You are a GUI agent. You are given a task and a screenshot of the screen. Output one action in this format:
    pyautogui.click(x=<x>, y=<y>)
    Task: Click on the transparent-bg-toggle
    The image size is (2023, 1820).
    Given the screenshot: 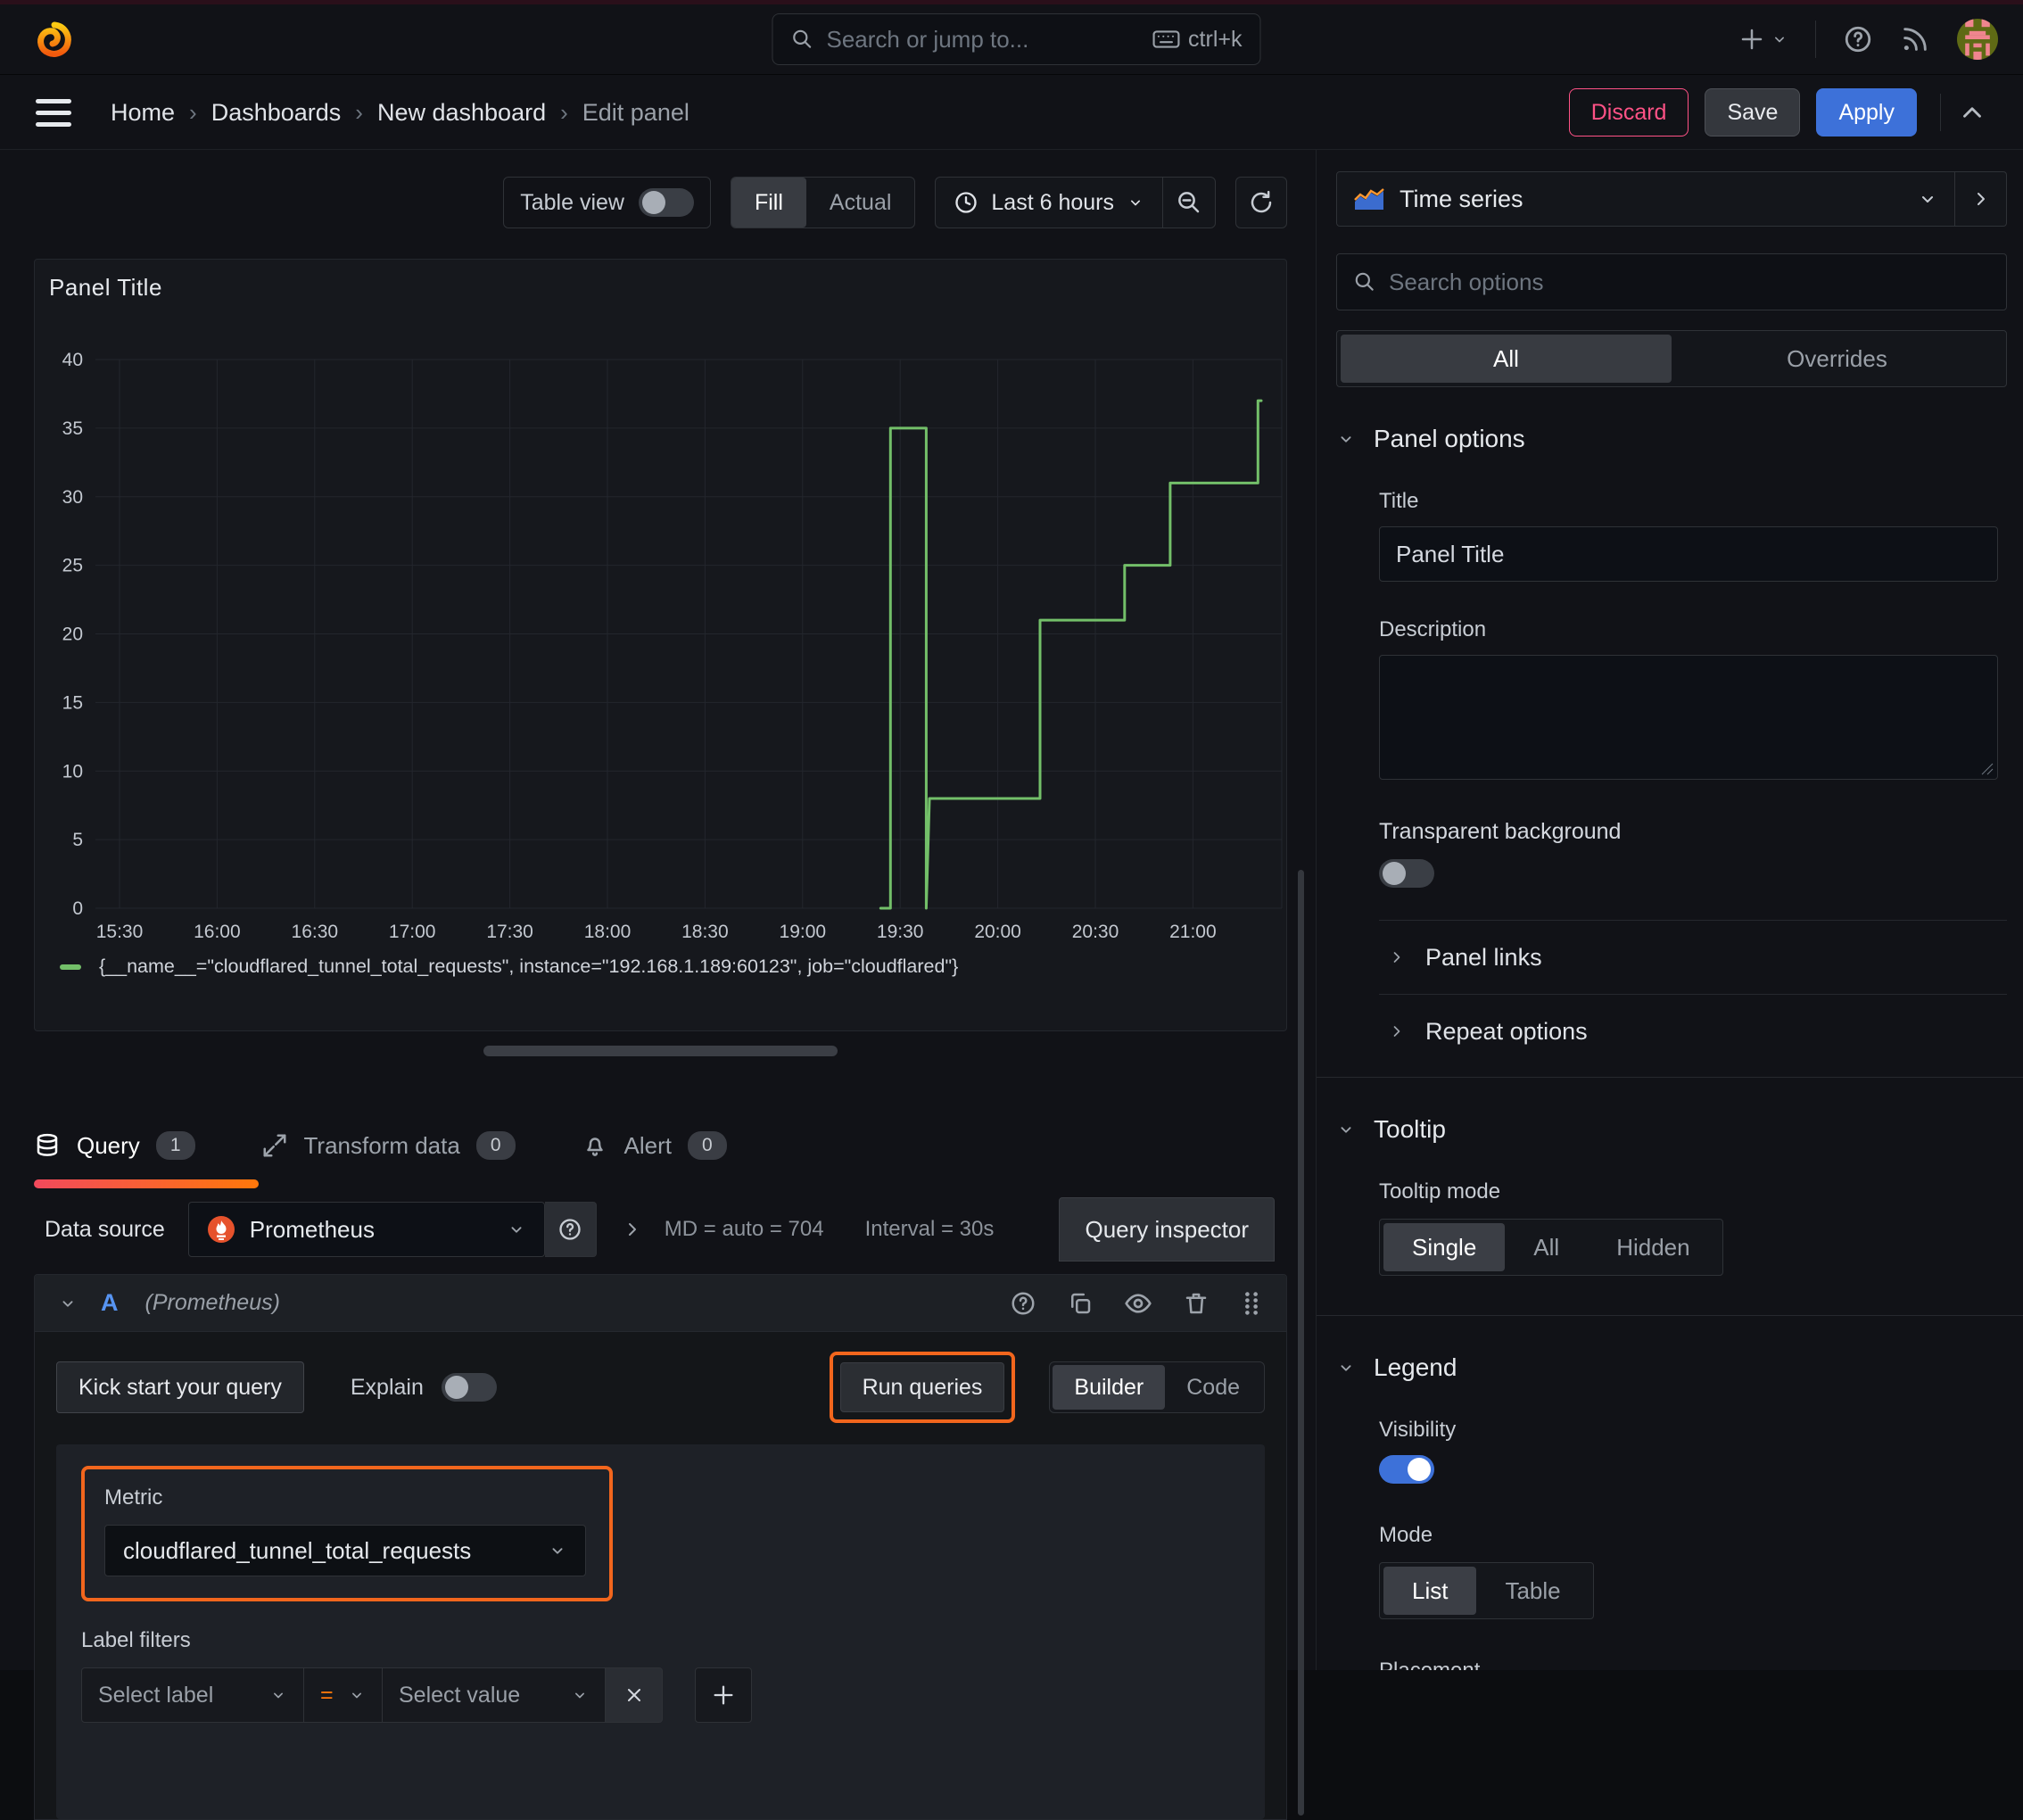 What is the action you would take?
    pyautogui.click(x=1406, y=873)
    